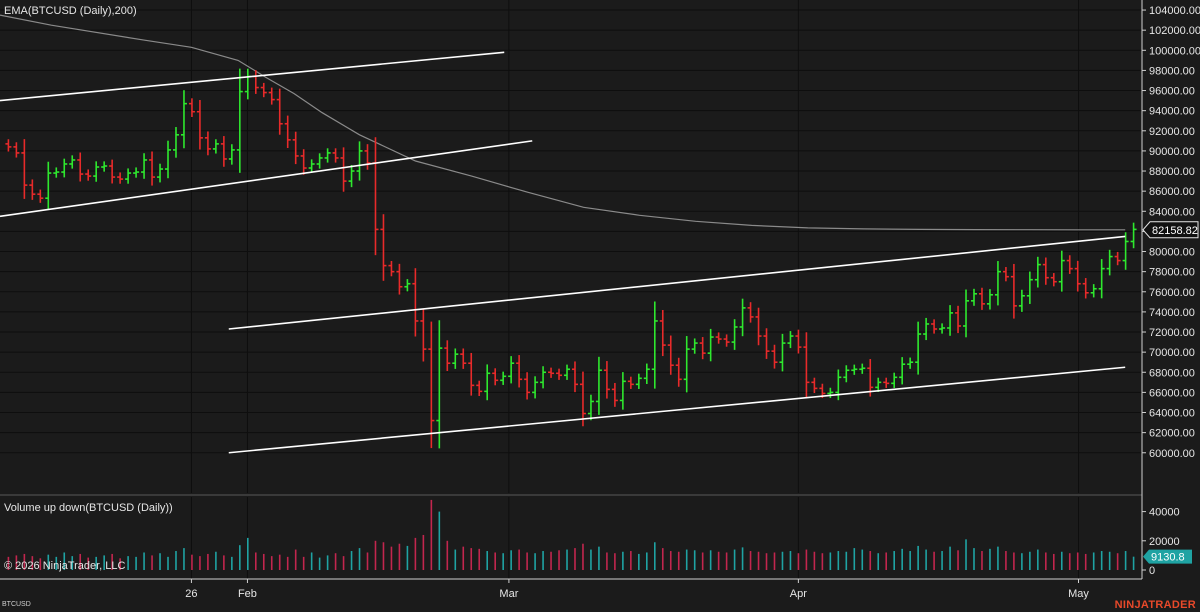  What do you see at coordinates (1155, 605) in the screenshot?
I see `ninjatrader-logo: NINJATRADER` at bounding box center [1155, 605].